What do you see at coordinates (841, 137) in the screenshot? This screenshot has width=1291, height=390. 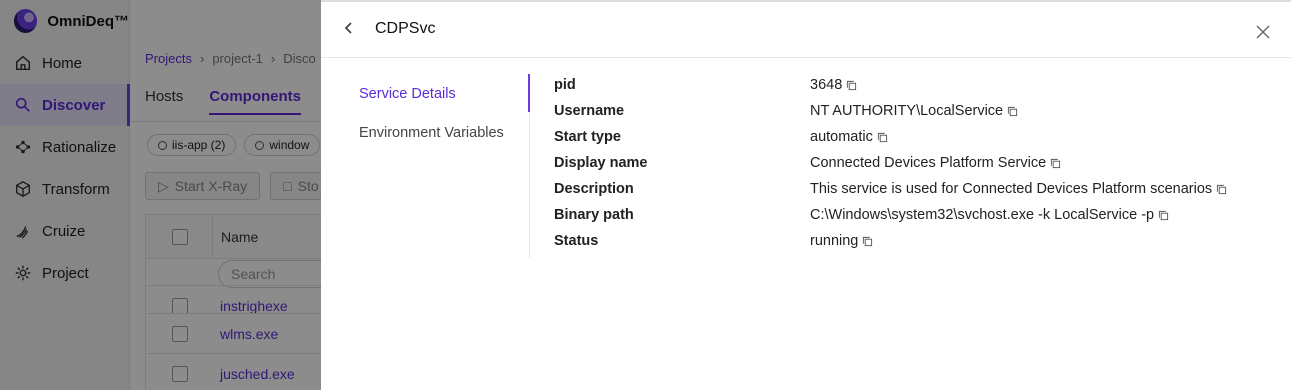 I see `detail-value: automatic` at bounding box center [841, 137].